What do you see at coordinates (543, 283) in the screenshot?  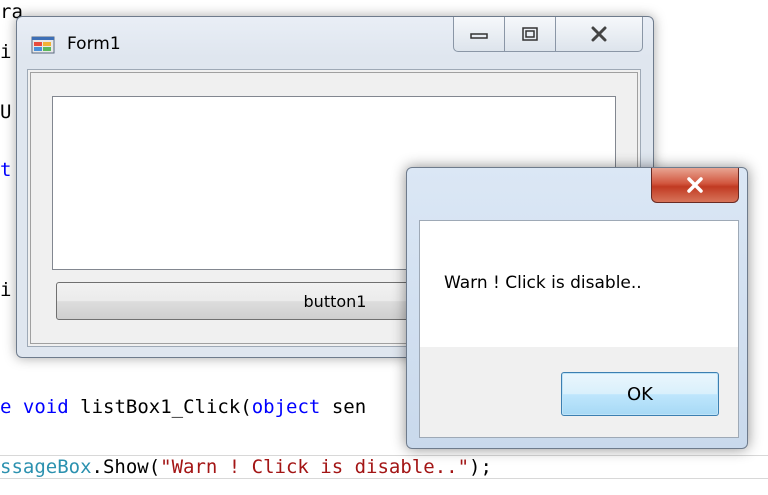 I see `dialog-message: Warn ! Click is disable..` at bounding box center [543, 283].